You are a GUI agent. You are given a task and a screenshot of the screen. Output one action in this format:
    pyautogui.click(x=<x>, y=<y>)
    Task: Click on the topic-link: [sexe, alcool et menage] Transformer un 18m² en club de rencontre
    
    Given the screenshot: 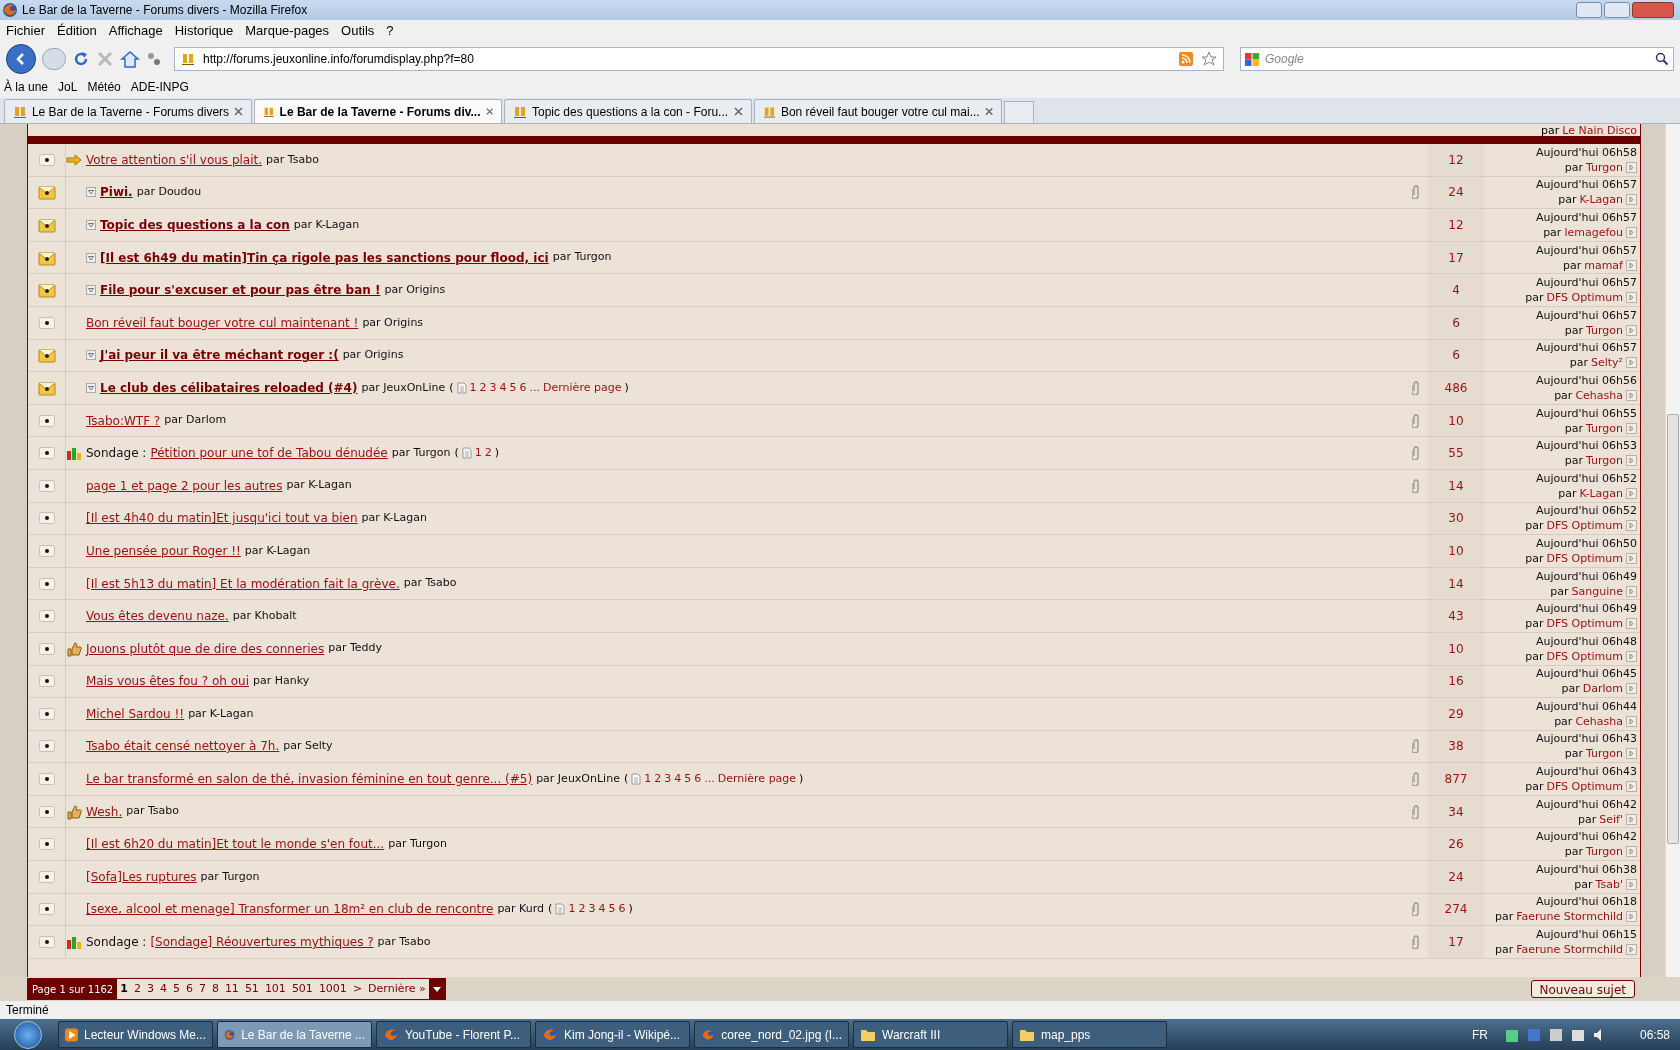 What is the action you would take?
    pyautogui.click(x=290, y=909)
    